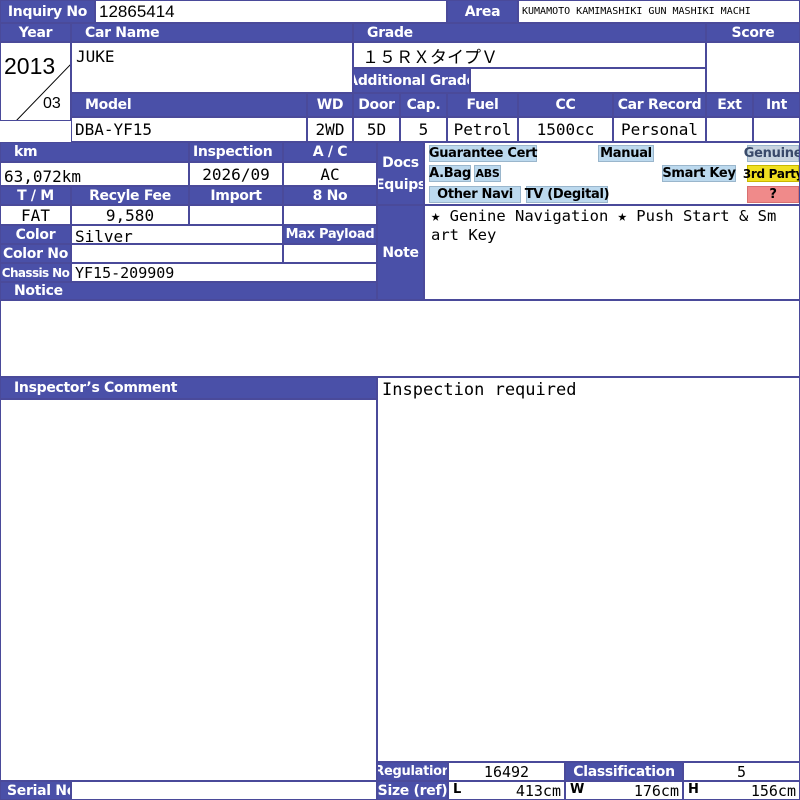 The height and width of the screenshot is (800, 800). Describe the element at coordinates (482, 105) in the screenshot. I see `fuel-label: Fuel` at that location.